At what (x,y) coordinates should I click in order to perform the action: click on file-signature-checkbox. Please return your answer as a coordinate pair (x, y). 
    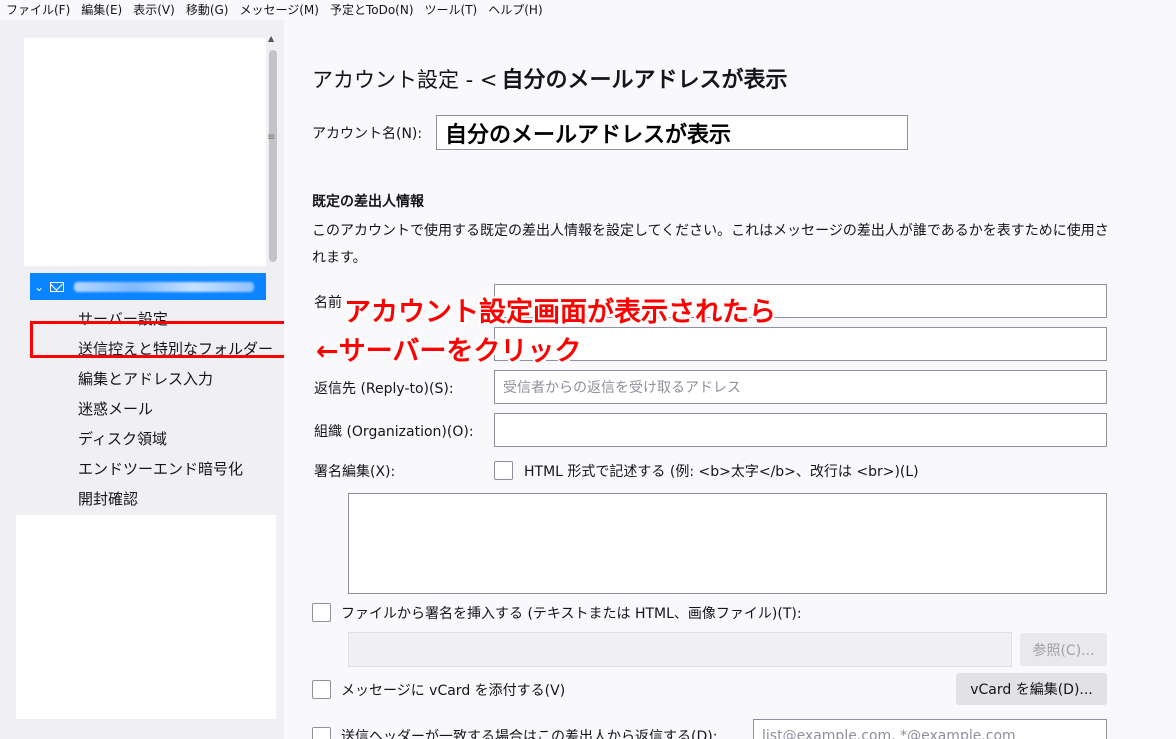
    Looking at the image, I should click on (321, 612).